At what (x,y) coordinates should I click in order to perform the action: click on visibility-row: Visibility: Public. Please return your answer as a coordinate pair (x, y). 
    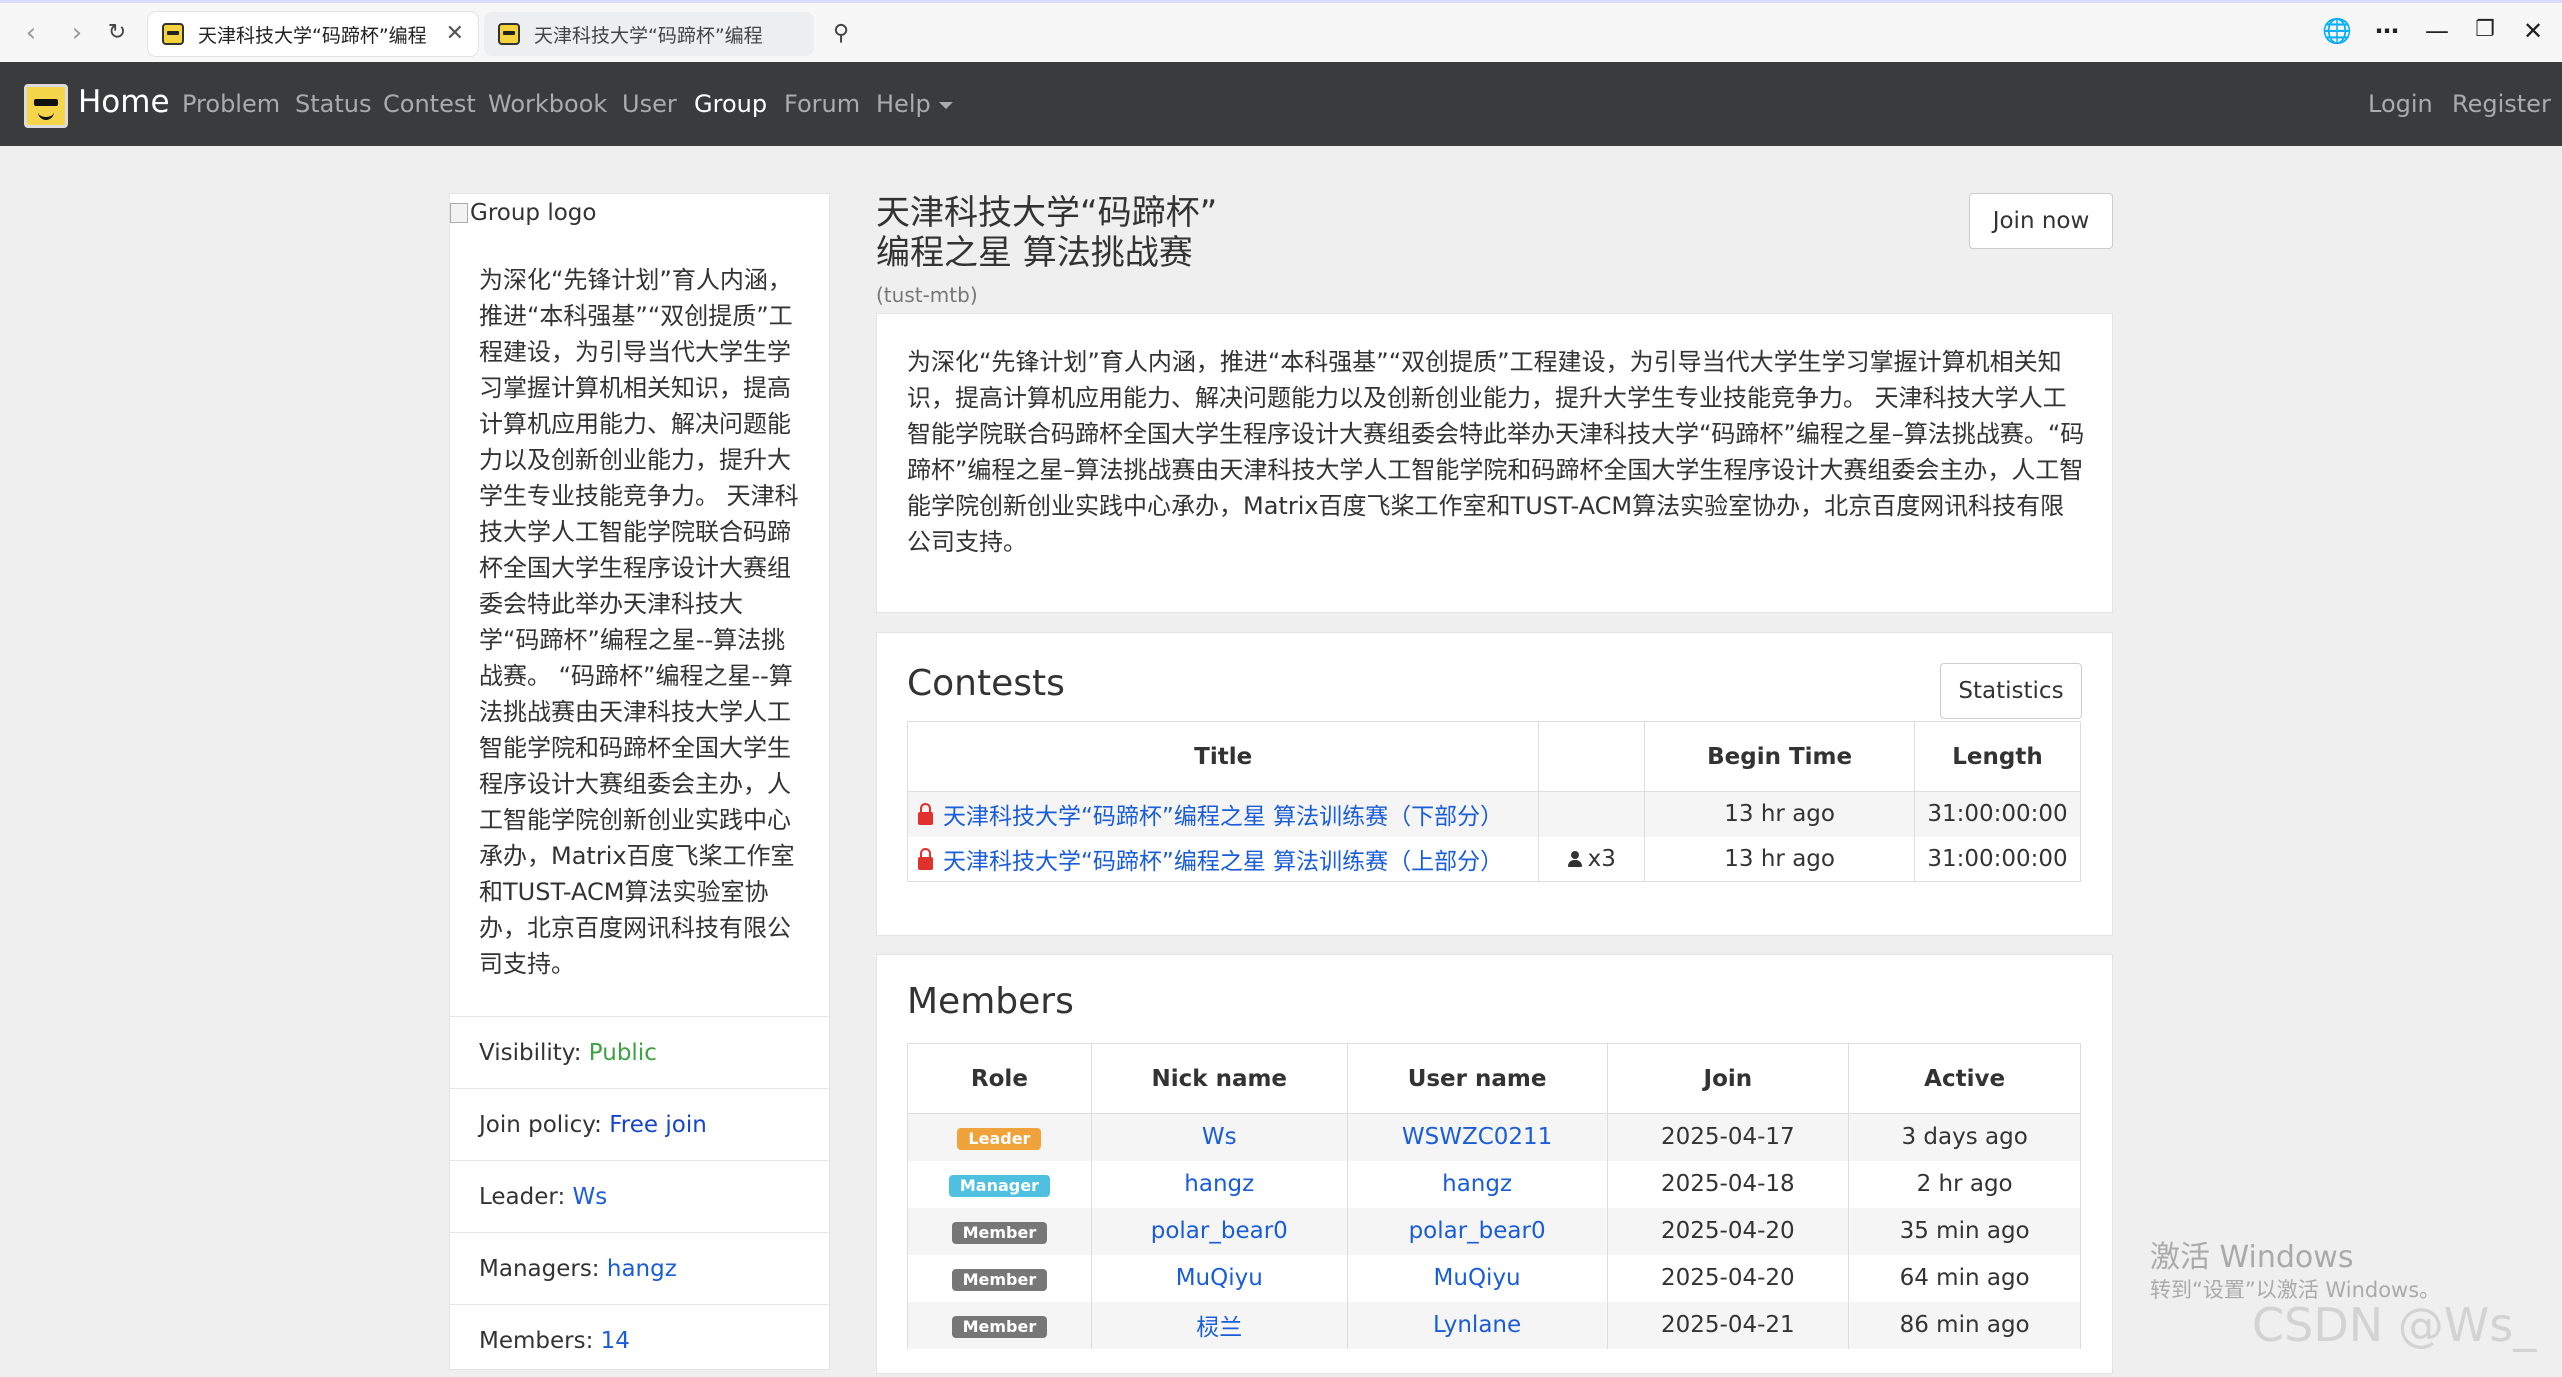
    Looking at the image, I should click on (640, 1052).